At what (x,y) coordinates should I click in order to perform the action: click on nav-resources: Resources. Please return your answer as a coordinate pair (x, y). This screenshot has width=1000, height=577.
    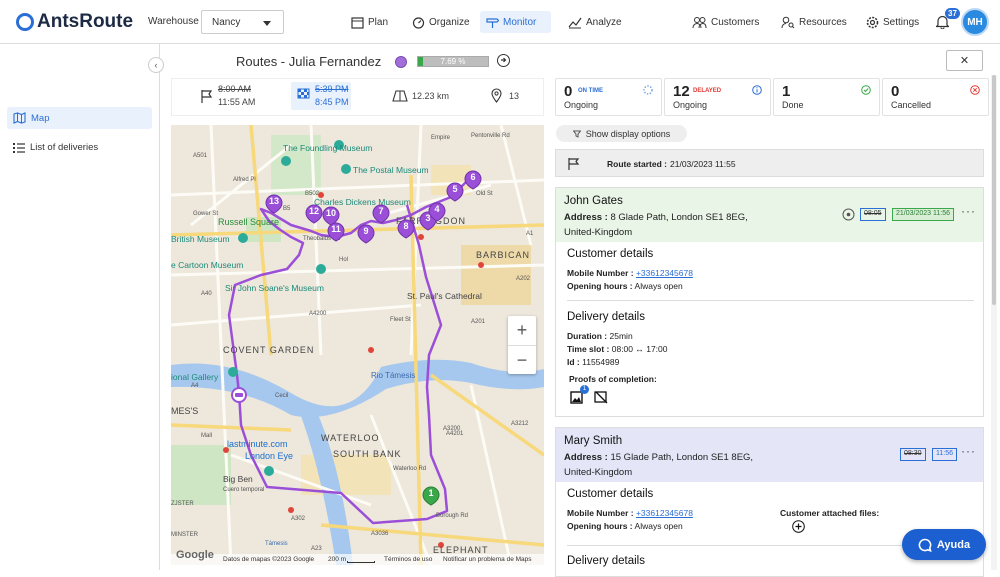
    Looking at the image, I should click on (814, 22).